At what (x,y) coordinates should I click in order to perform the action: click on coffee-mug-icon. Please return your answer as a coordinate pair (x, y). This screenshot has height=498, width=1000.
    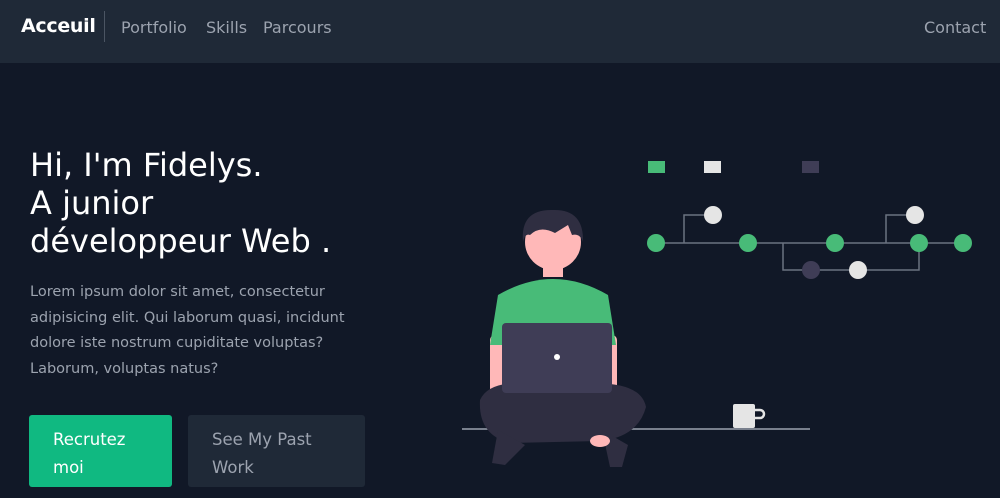
    Looking at the image, I should click on (749, 416).